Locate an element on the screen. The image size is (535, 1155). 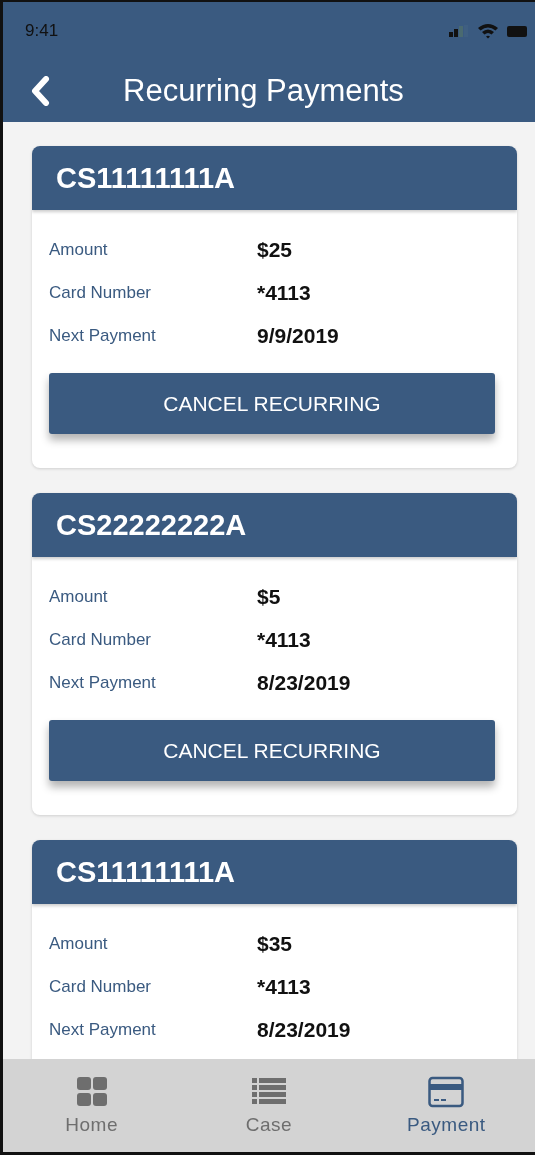
field-value: $35 is located at coordinates (275, 943).